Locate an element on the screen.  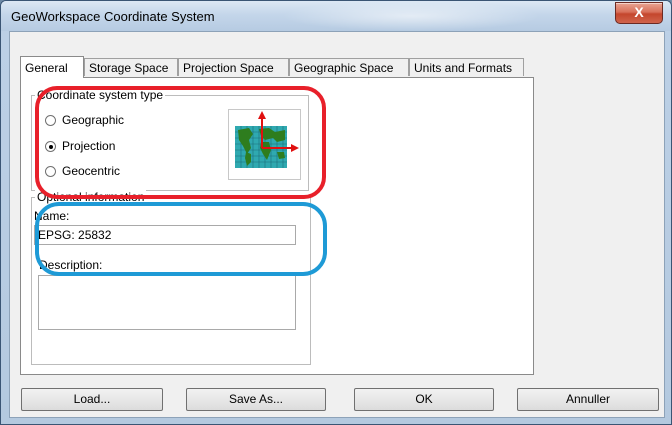
radio-label-geographic: Geographic is located at coordinates (93, 120).